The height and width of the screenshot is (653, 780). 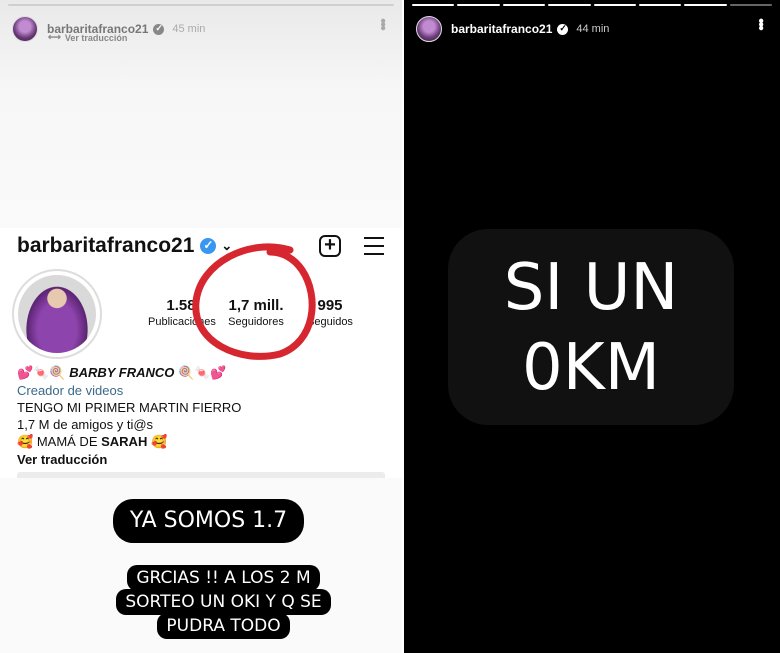 What do you see at coordinates (254, 301) in the screenshot?
I see `red-circle-drawing` at bounding box center [254, 301].